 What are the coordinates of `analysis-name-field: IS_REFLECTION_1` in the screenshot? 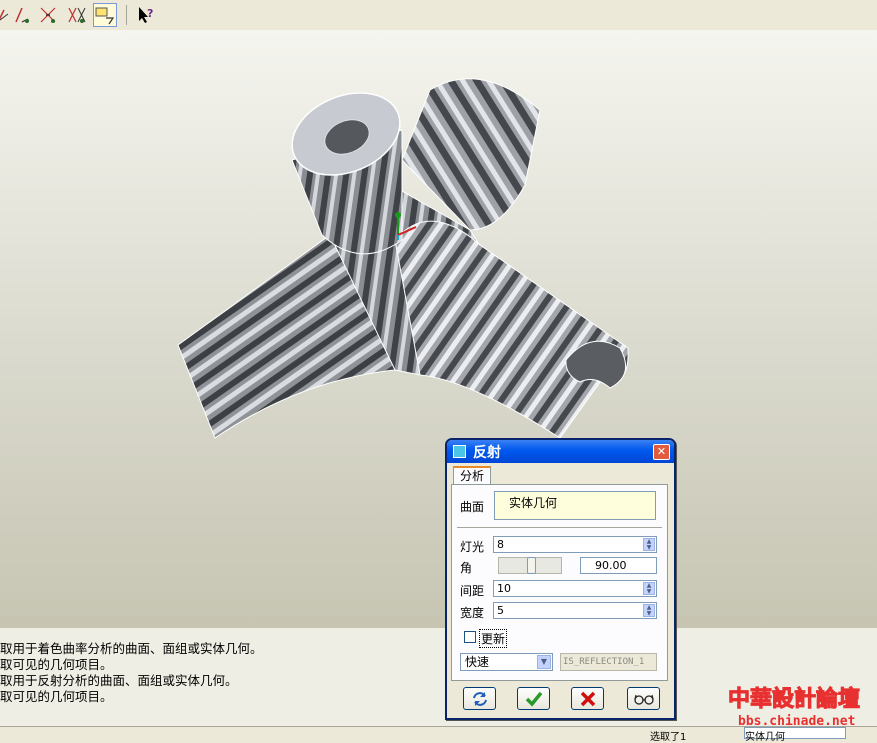 It's located at (608, 662).